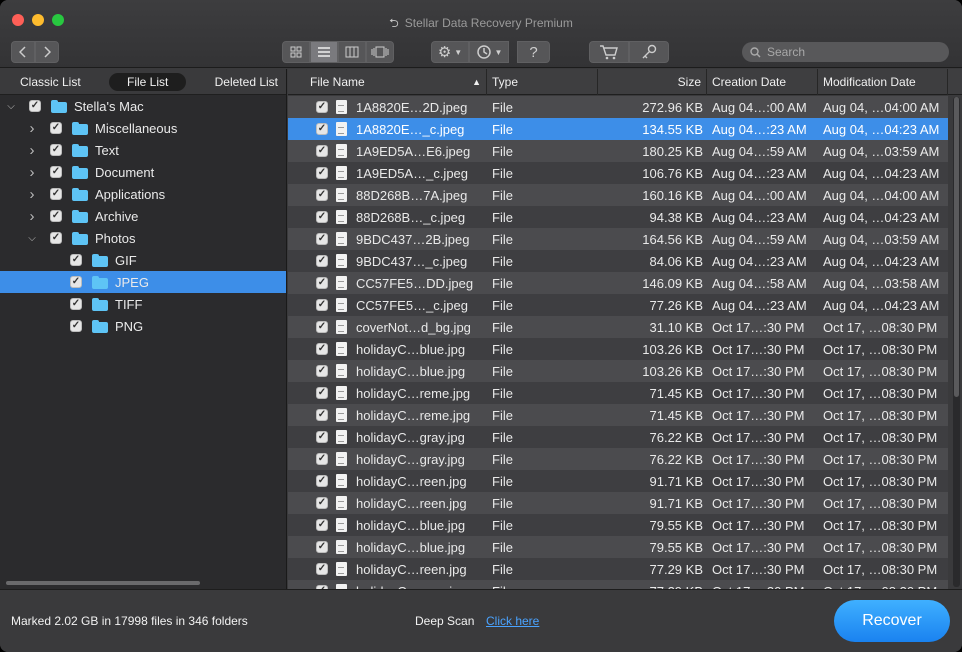 The image size is (962, 652). Describe the element at coordinates (143, 172) in the screenshot. I see `tree-item: › Document` at that location.